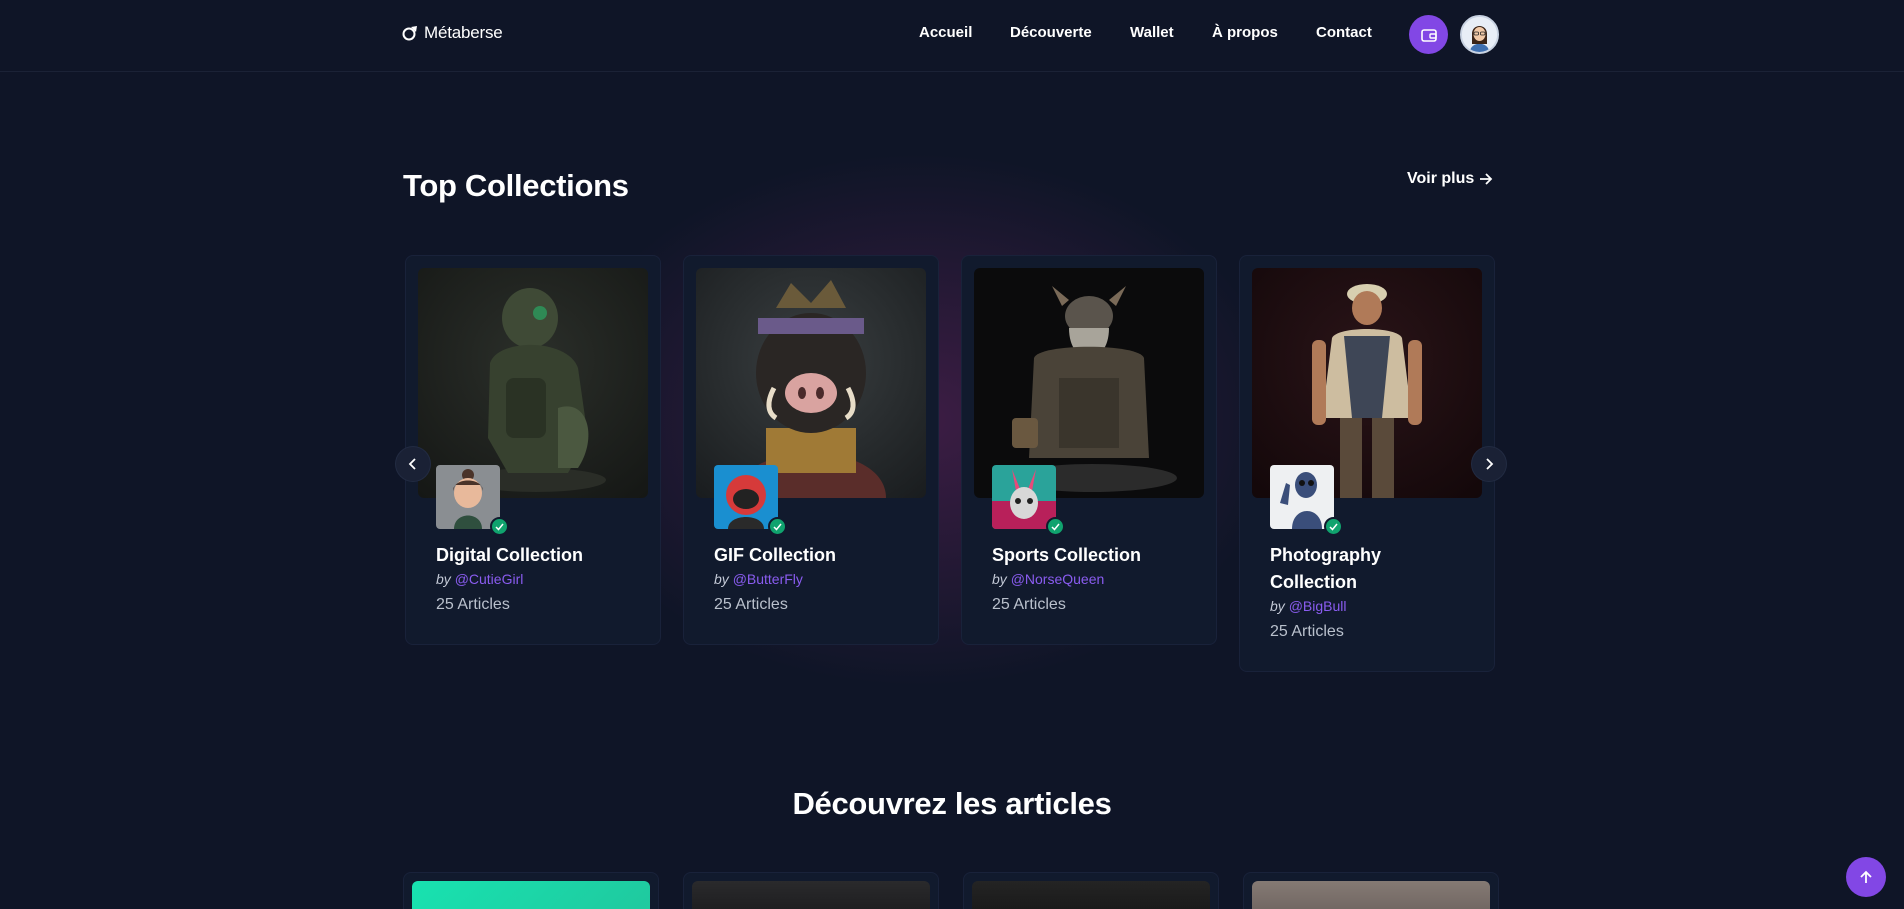 The width and height of the screenshot is (1904, 909). What do you see at coordinates (1318, 606) in the screenshot?
I see `creator-handle-link: @BigBull` at bounding box center [1318, 606].